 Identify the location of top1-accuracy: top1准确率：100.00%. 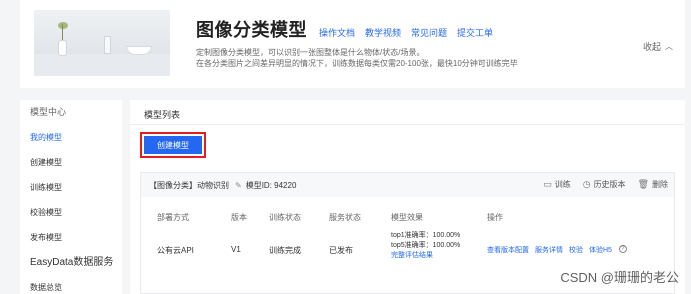
(426, 235).